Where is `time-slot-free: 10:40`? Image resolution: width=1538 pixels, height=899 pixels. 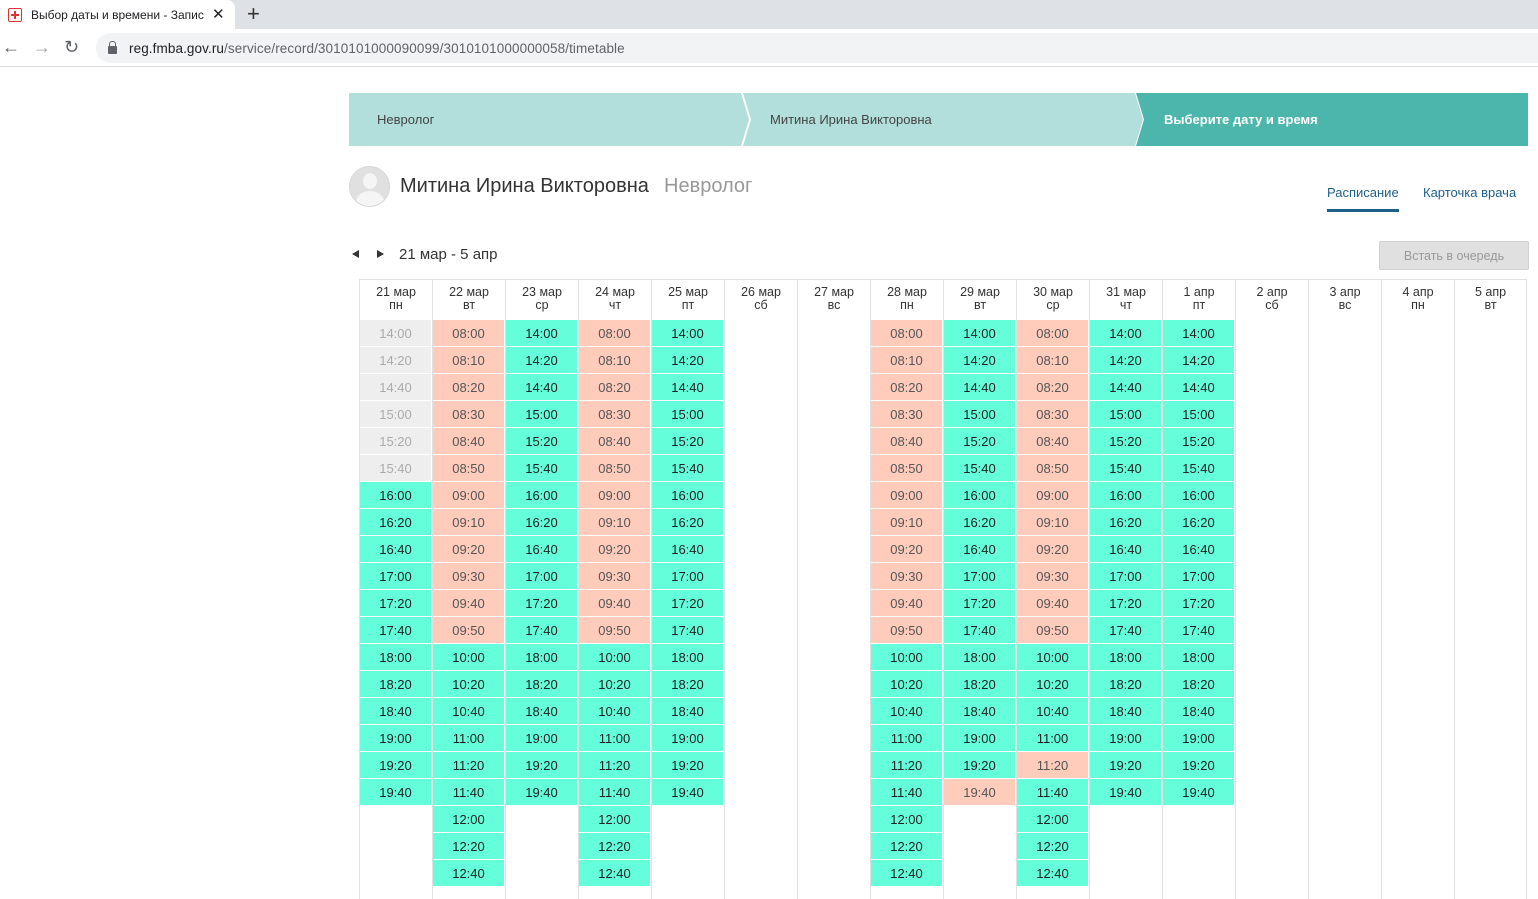 time-slot-free: 10:40 is located at coordinates (614, 711).